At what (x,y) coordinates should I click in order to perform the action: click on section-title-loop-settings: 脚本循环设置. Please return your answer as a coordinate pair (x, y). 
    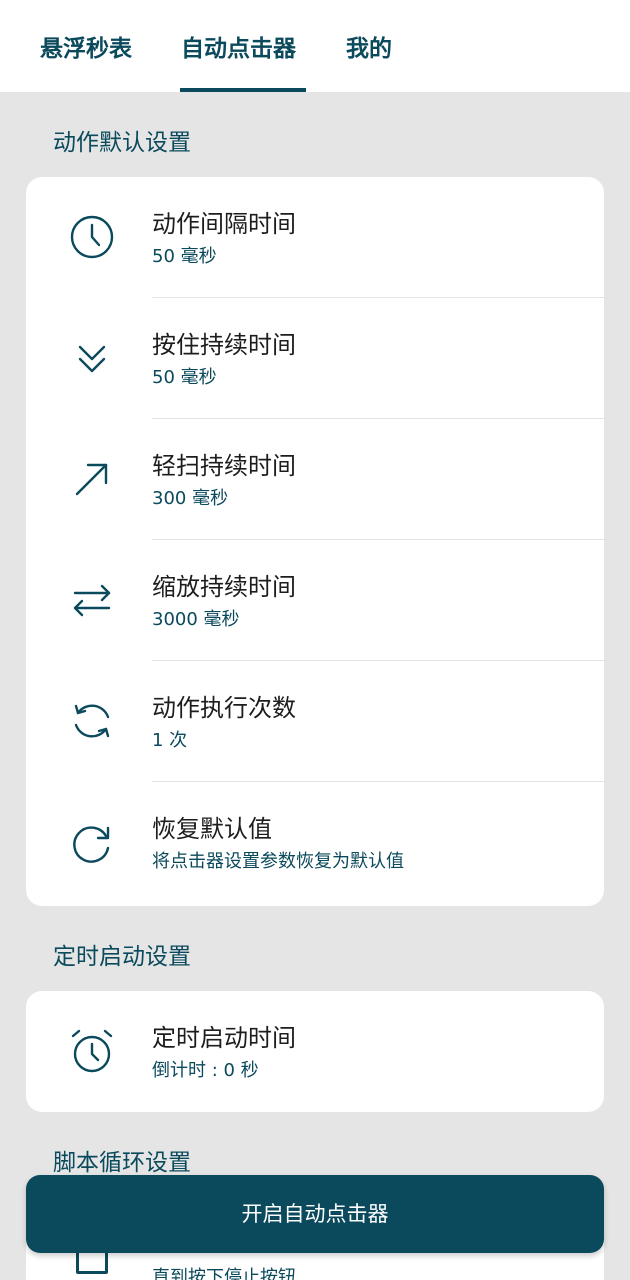
    Looking at the image, I should click on (122, 1163).